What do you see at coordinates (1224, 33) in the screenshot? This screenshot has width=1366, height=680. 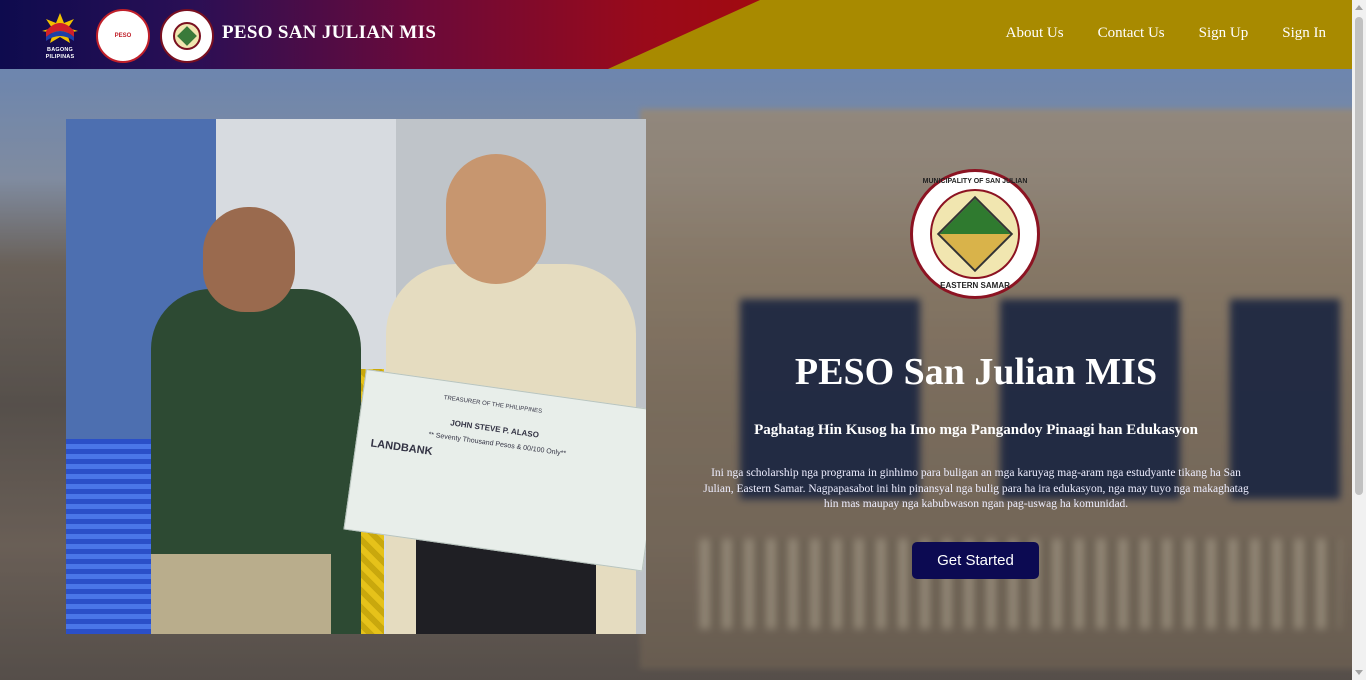 I see `nav-sign-up: Sign Up` at bounding box center [1224, 33].